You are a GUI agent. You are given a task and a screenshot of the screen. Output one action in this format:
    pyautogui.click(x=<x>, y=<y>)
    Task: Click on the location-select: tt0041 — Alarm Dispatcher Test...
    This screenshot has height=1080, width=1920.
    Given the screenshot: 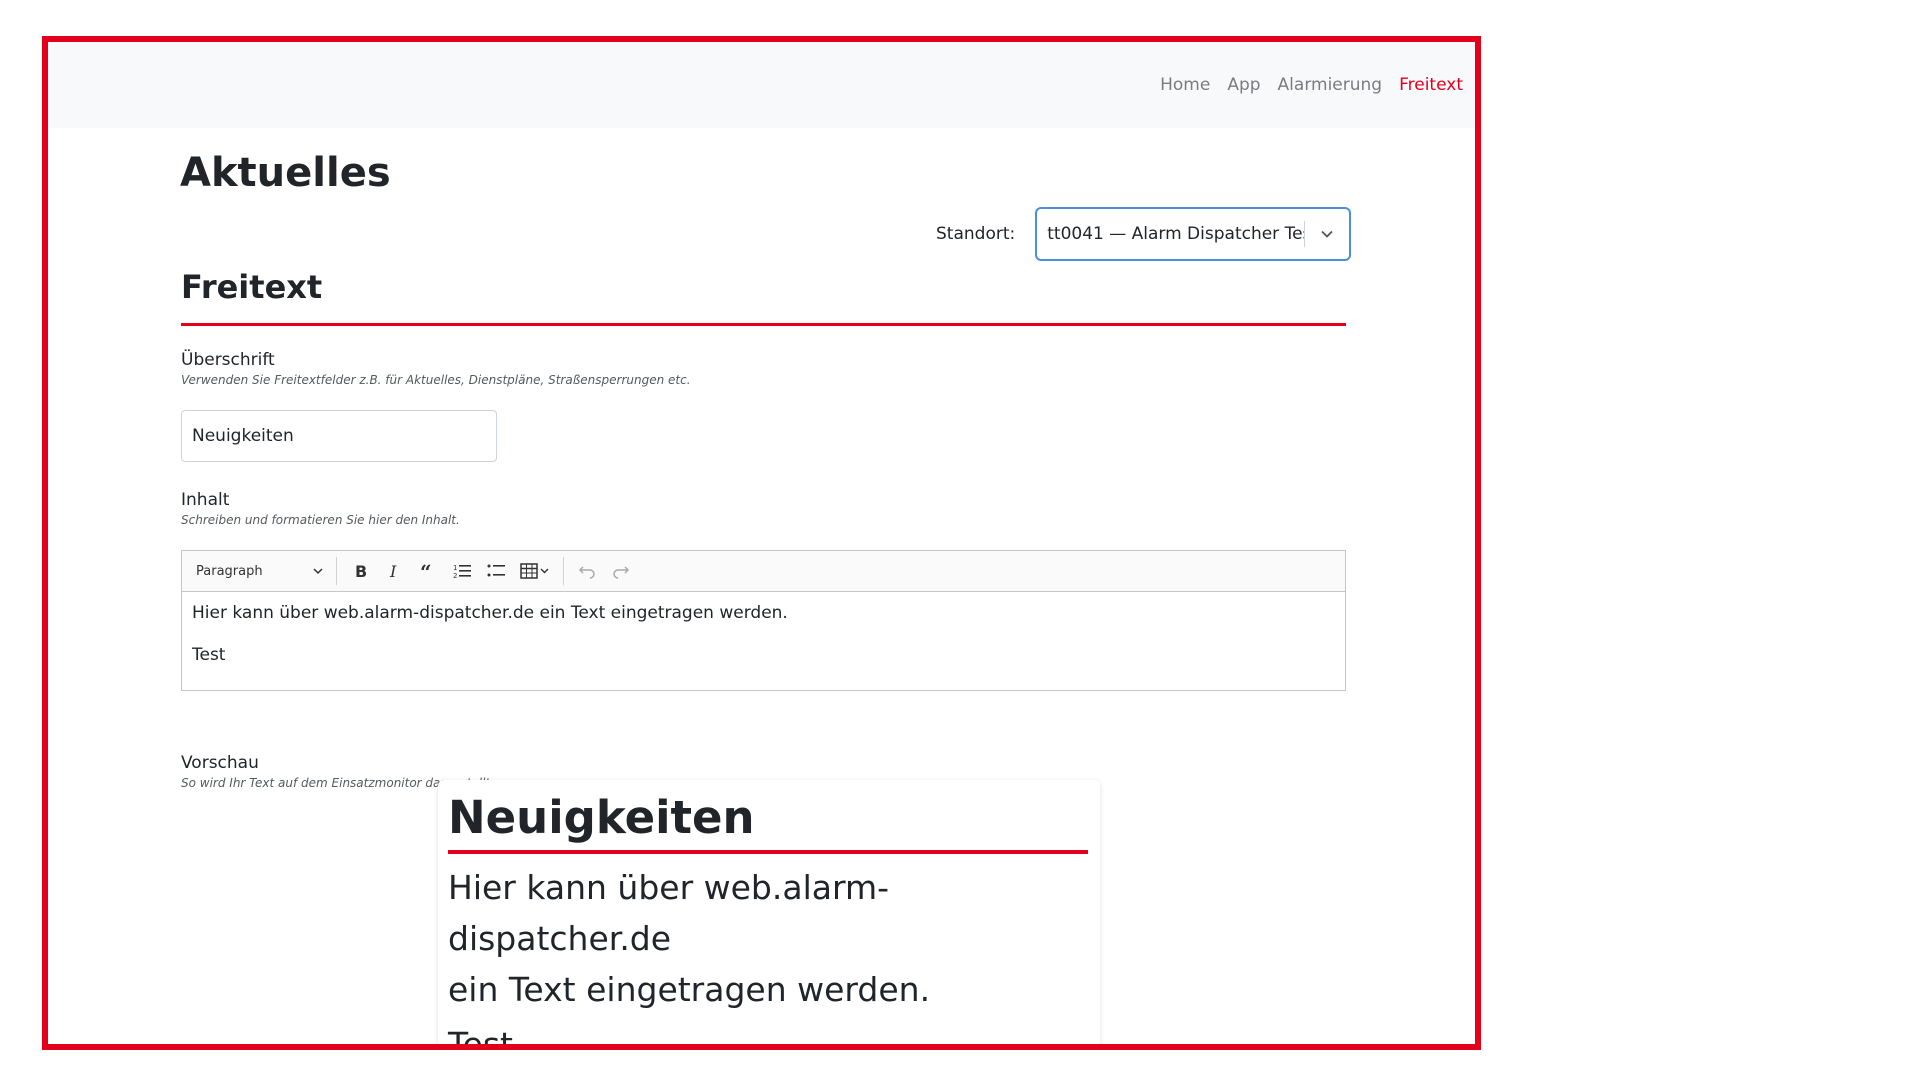 What is the action you would take?
    pyautogui.click(x=1193, y=234)
    